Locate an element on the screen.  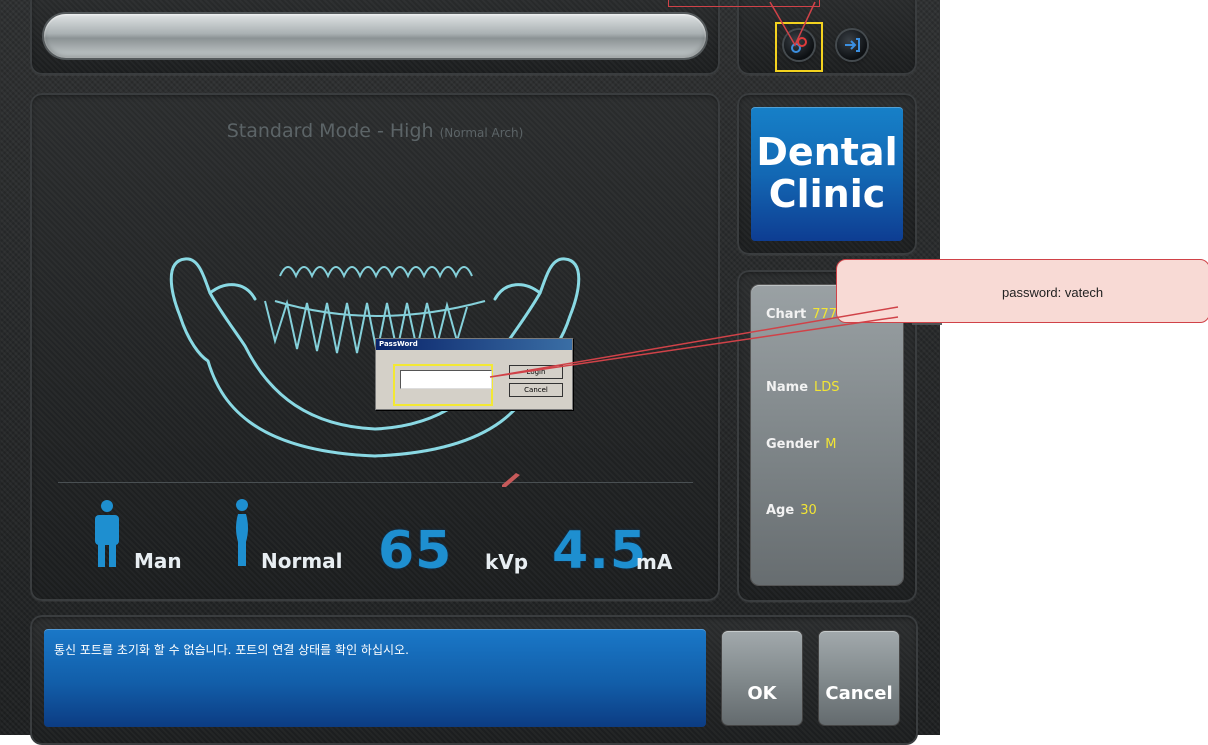
annotation-top-lines is located at coordinates (792, 24).